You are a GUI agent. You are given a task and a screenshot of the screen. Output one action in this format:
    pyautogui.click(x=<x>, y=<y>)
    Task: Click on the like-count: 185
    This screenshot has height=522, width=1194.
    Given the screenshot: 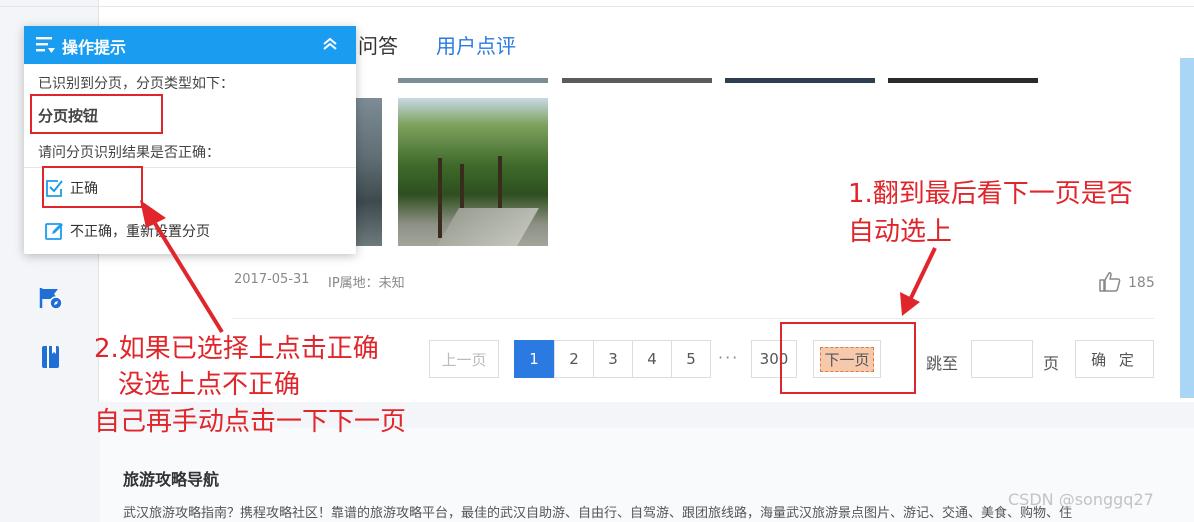 What is the action you would take?
    pyautogui.click(x=1141, y=283)
    